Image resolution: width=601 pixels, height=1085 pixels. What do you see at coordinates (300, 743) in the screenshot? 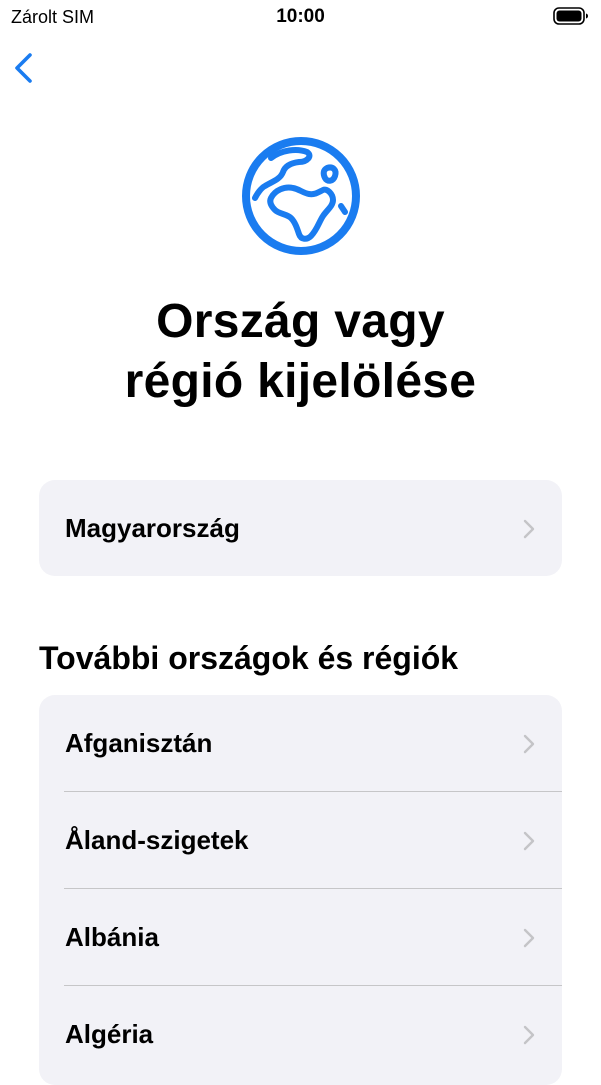
I see `list-item: Afganisztán` at bounding box center [300, 743].